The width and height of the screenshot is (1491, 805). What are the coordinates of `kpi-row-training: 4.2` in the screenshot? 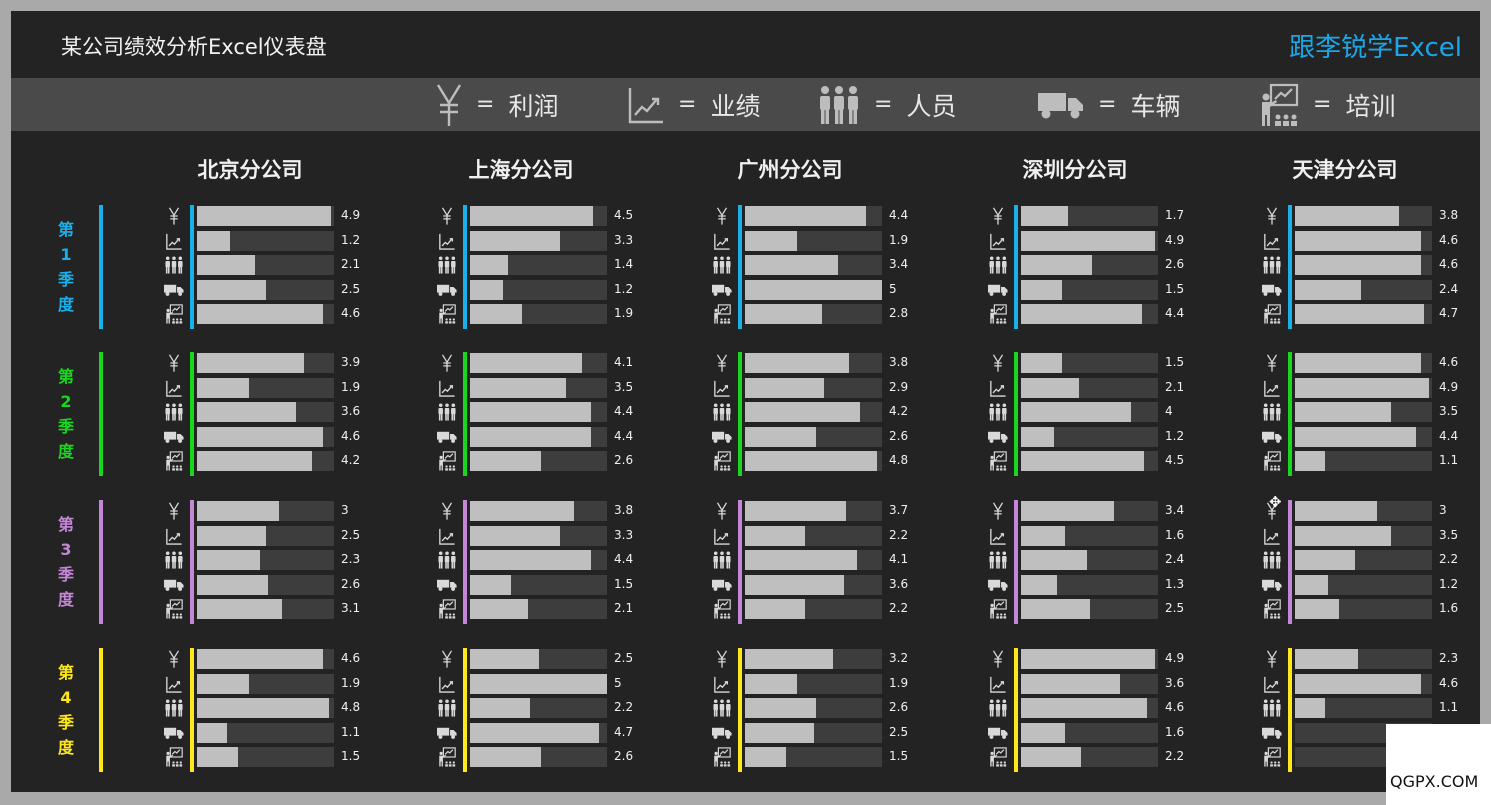 It's located at (310, 461).